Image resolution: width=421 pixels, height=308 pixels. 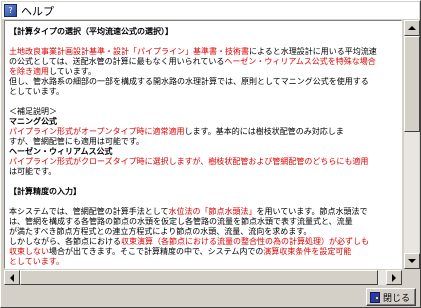 I want to click on paragraph-line: すが、管網配管にも適用は可能です。, so click(x=77, y=141).